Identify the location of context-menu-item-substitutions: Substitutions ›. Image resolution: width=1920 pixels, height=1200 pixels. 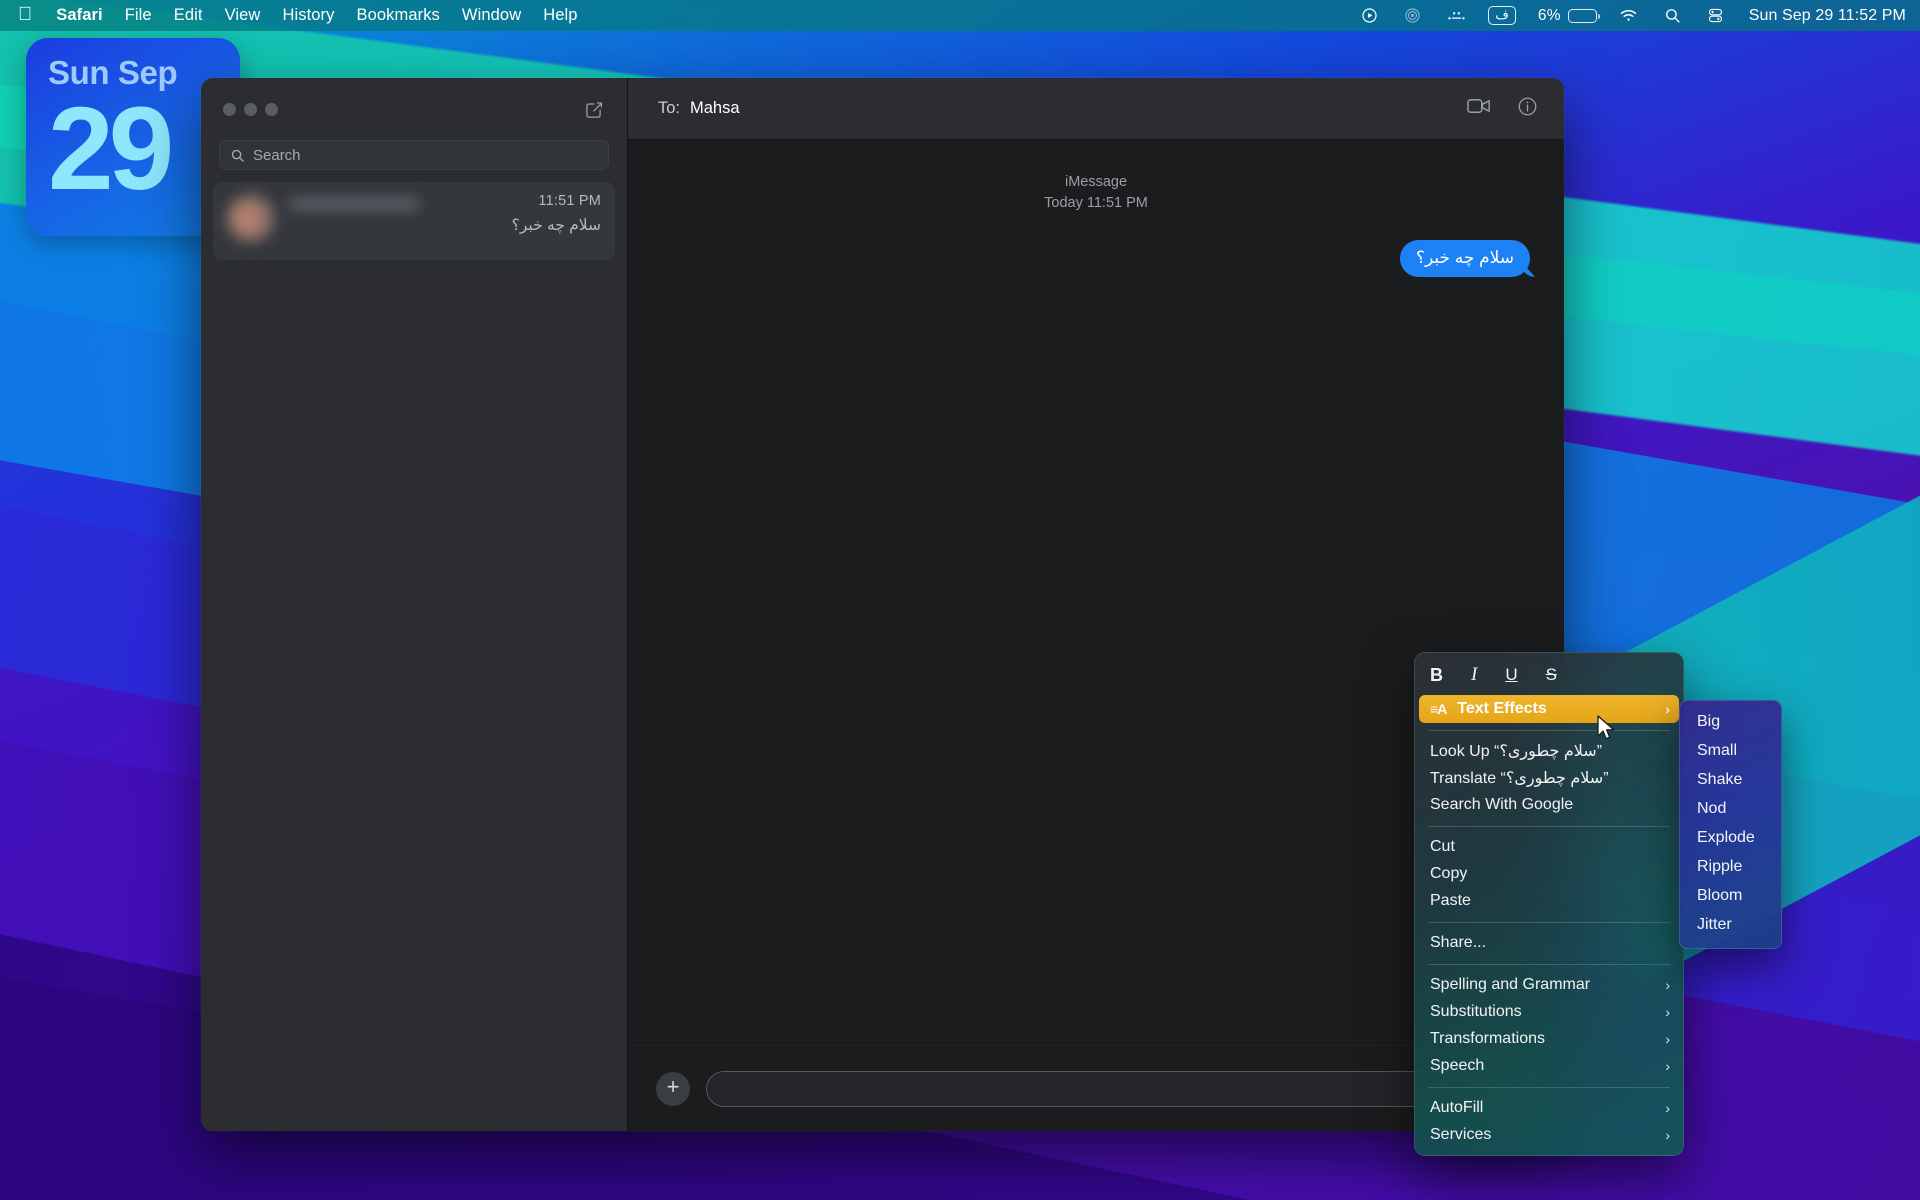
(1549, 1012).